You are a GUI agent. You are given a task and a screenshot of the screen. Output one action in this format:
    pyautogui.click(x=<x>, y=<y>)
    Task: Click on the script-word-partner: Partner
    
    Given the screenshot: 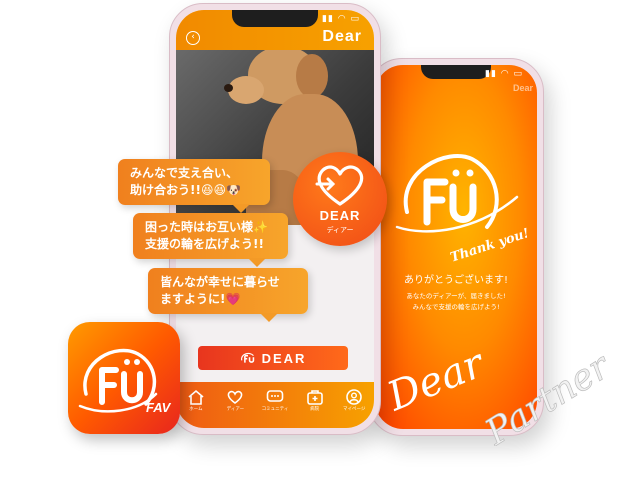 What is the action you would take?
    pyautogui.click(x=548, y=395)
    